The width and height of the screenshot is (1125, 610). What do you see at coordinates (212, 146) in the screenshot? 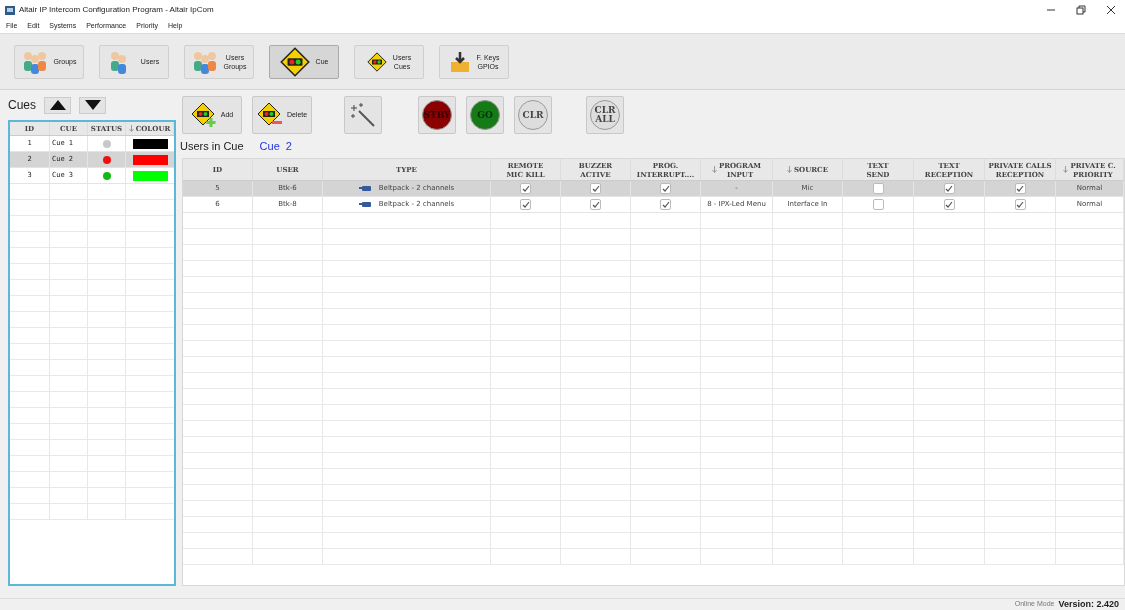
I see `section-title: Users in Cue` at bounding box center [212, 146].